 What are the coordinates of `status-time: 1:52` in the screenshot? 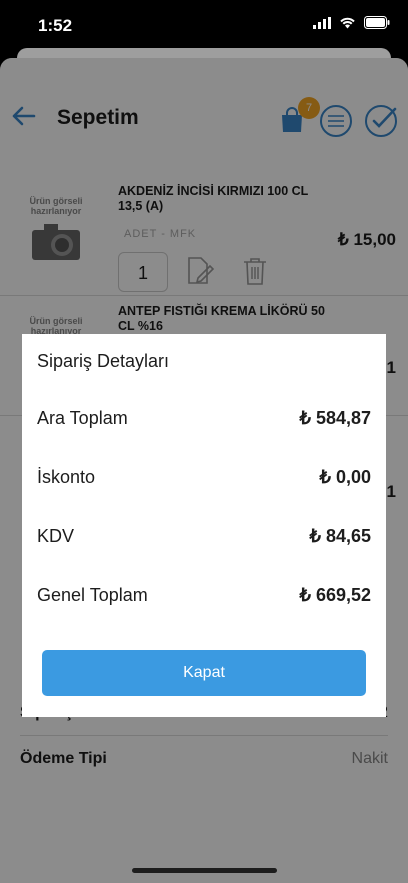 It's located at (55, 25).